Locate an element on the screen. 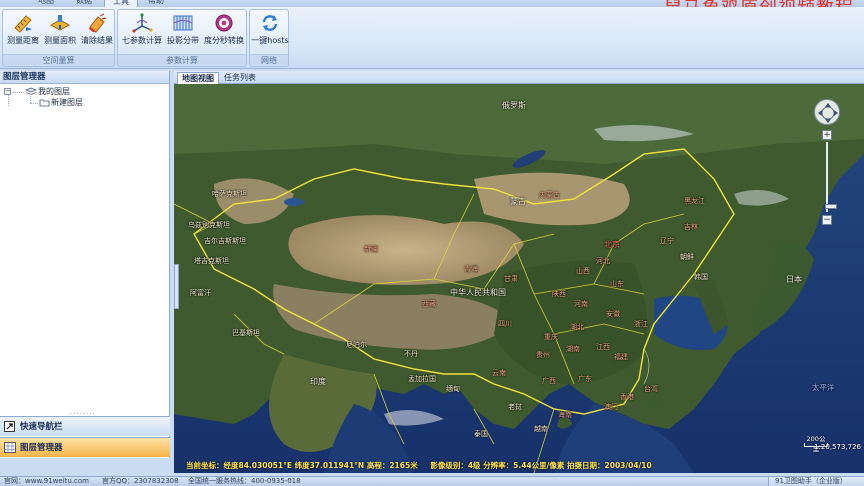 Image resolution: width=864 pixels, height=486 pixels. map-label: 俄罗斯 is located at coordinates (514, 105).